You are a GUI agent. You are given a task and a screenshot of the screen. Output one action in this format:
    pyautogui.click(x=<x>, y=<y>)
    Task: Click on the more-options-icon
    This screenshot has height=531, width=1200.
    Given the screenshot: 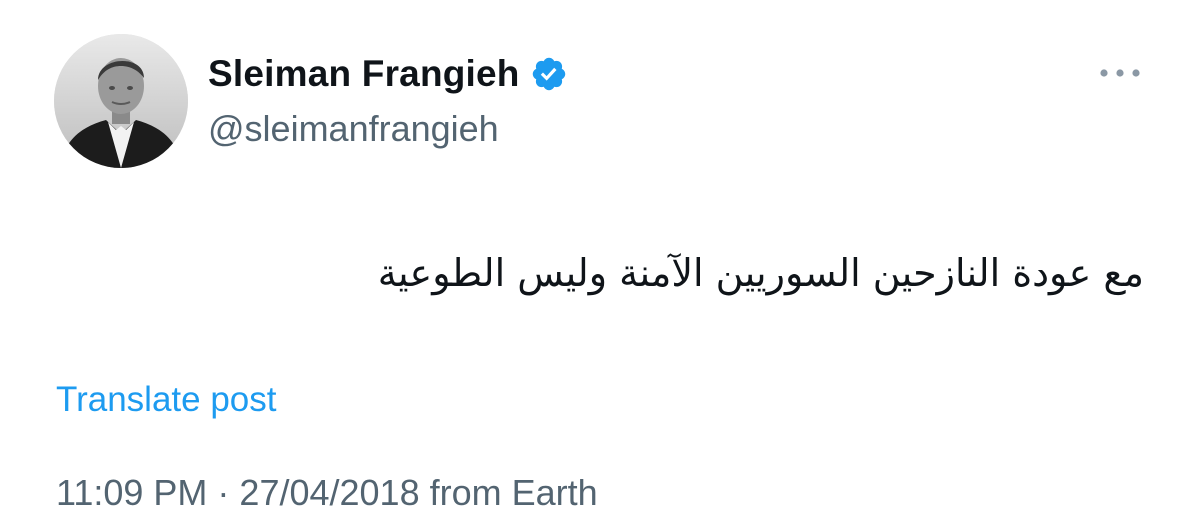 What is the action you would take?
    pyautogui.click(x=1120, y=73)
    